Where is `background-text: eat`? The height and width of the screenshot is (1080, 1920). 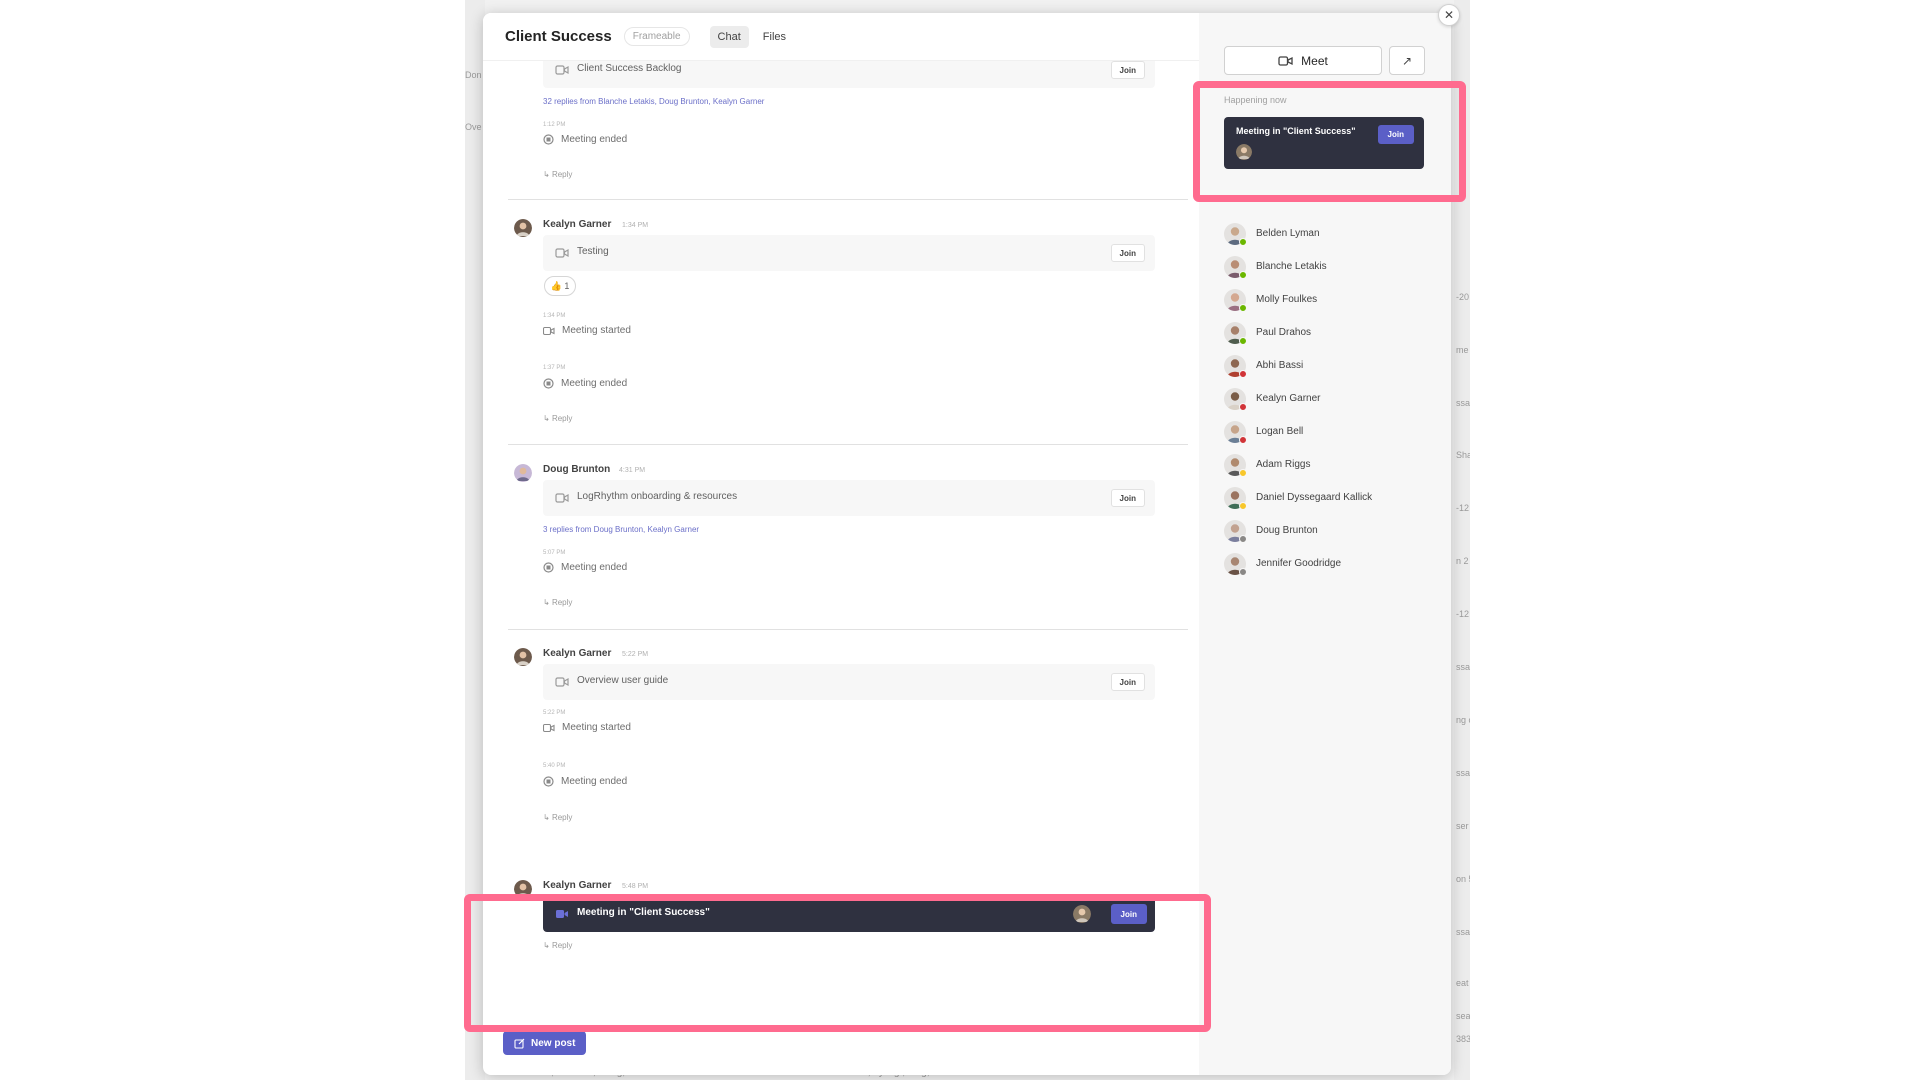 background-text: eat is located at coordinates (1462, 983).